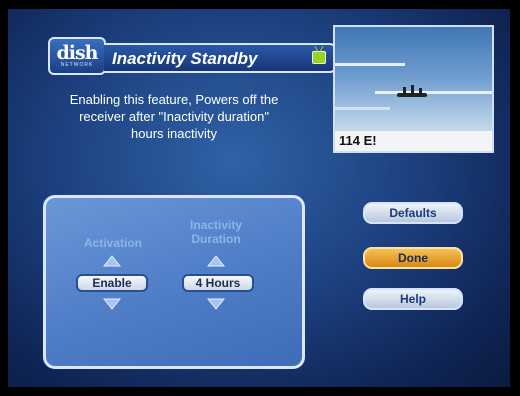 The height and width of the screenshot is (396, 520). What do you see at coordinates (112, 243) in the screenshot?
I see `activation-label: Activation` at bounding box center [112, 243].